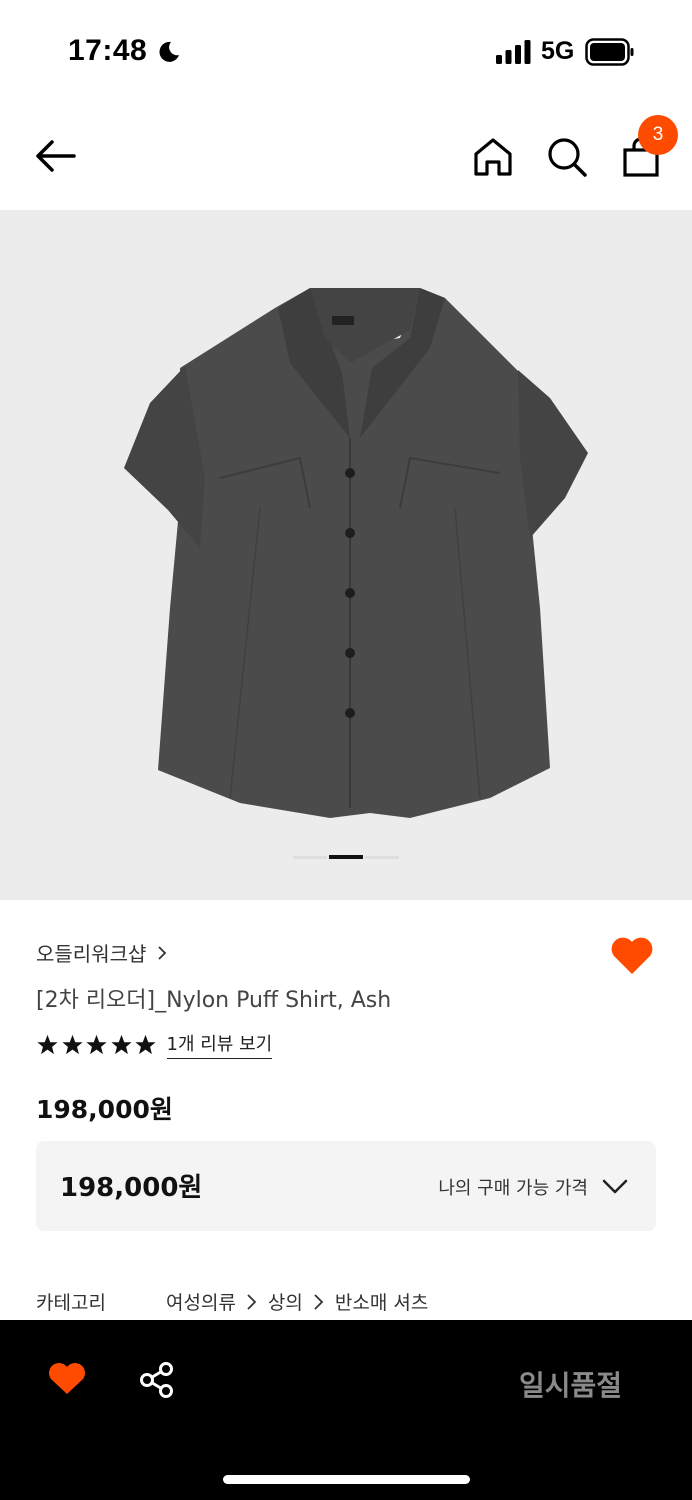 This screenshot has width=692, height=1500. Describe the element at coordinates (219, 1044) in the screenshot. I see `review-link: 1개 리뷰 보기` at that location.